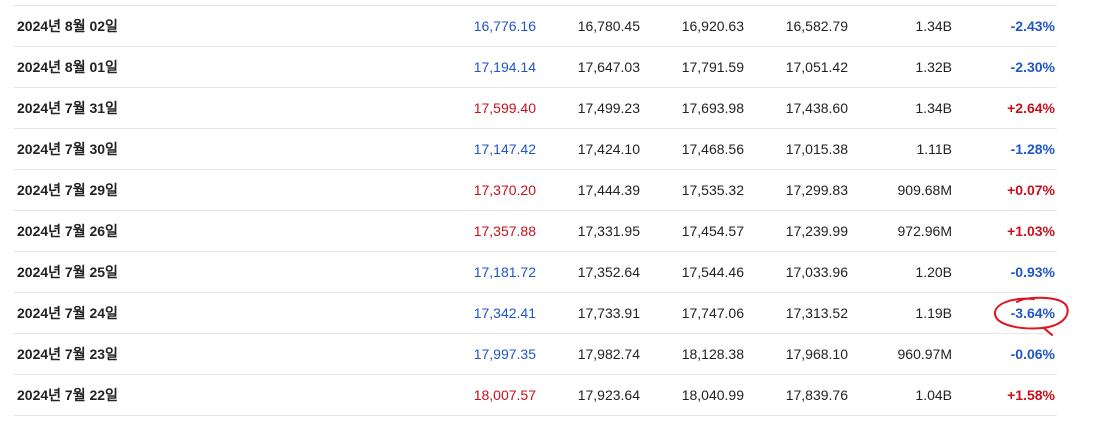 The image size is (1096, 423). I want to click on date-cell: 2024년 7월 24일, so click(67, 313).